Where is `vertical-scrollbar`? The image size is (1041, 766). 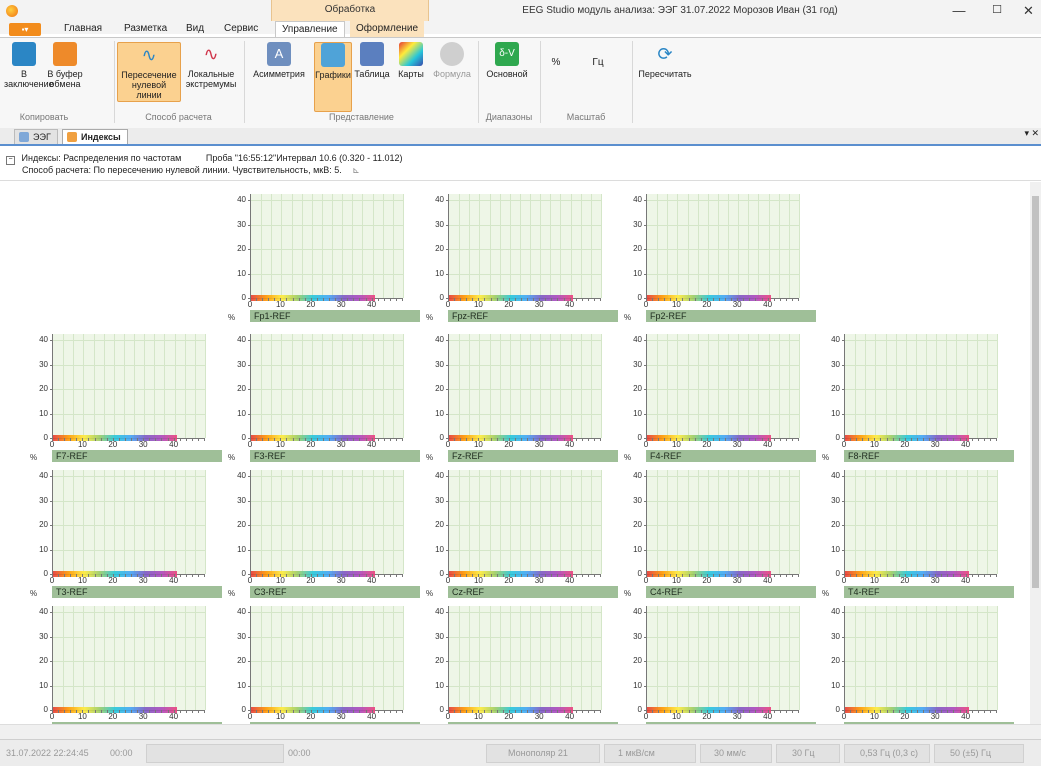
vertical-scrollbar is located at coordinates (1035, 453).